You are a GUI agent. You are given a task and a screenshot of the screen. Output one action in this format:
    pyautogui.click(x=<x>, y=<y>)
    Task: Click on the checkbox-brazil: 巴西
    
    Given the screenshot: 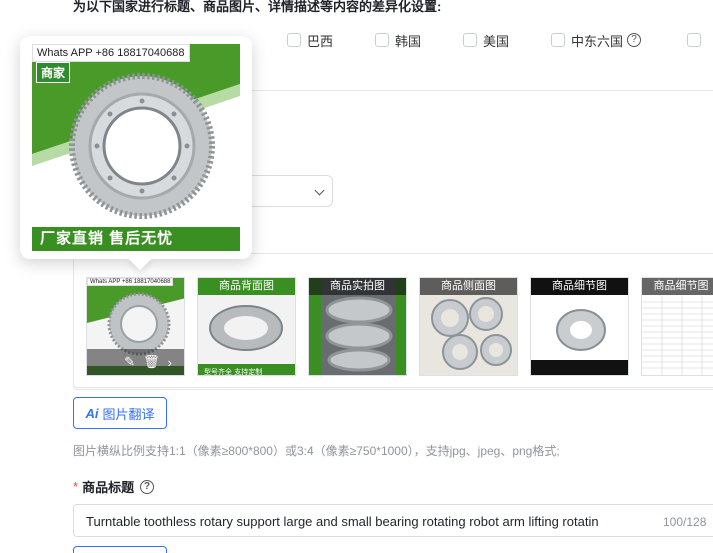 What is the action you would take?
    pyautogui.click(x=310, y=40)
    